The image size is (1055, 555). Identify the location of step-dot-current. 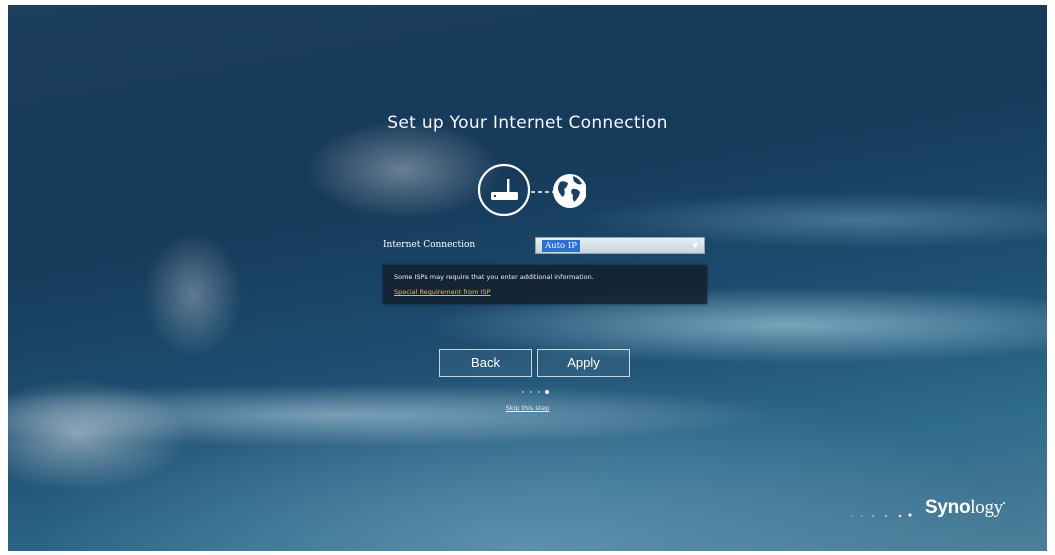
(547, 392).